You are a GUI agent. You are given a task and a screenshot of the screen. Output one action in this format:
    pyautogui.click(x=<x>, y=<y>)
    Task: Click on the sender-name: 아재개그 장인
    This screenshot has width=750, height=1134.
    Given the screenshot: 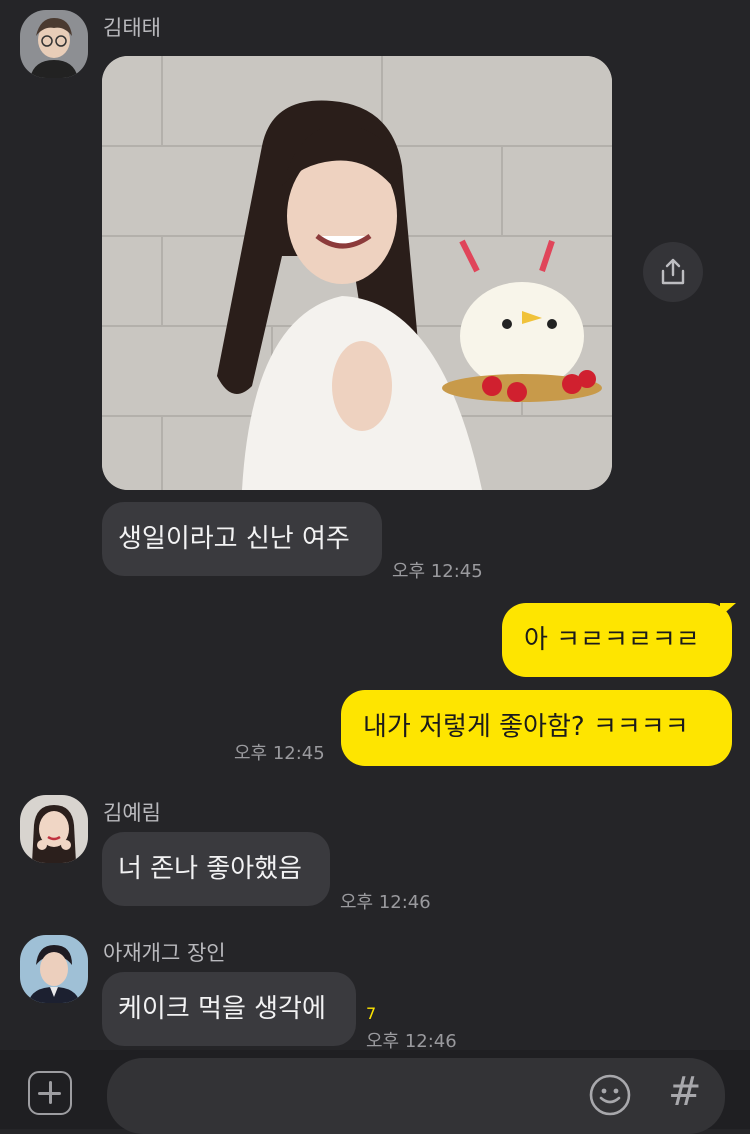 What is the action you would take?
    pyautogui.click(x=164, y=953)
    